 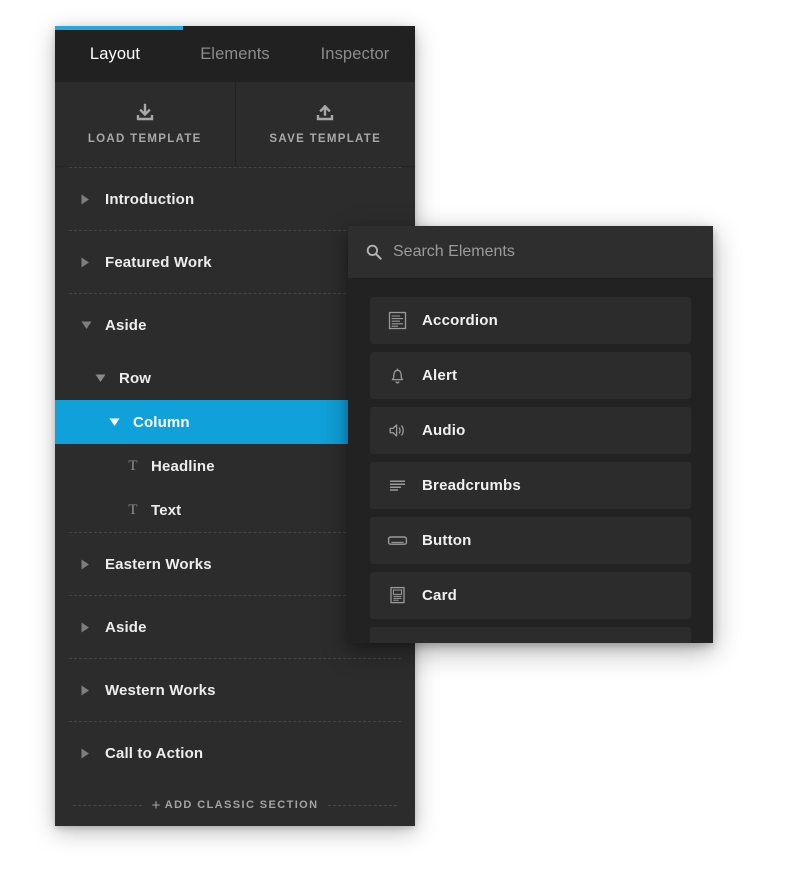 What do you see at coordinates (471, 485) in the screenshot?
I see `element-item-label: Breadcrumbs` at bounding box center [471, 485].